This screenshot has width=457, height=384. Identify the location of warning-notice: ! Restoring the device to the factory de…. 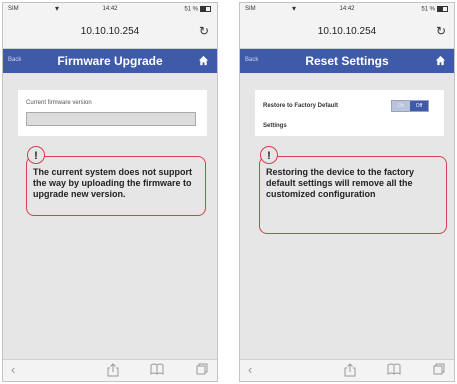
(353, 190).